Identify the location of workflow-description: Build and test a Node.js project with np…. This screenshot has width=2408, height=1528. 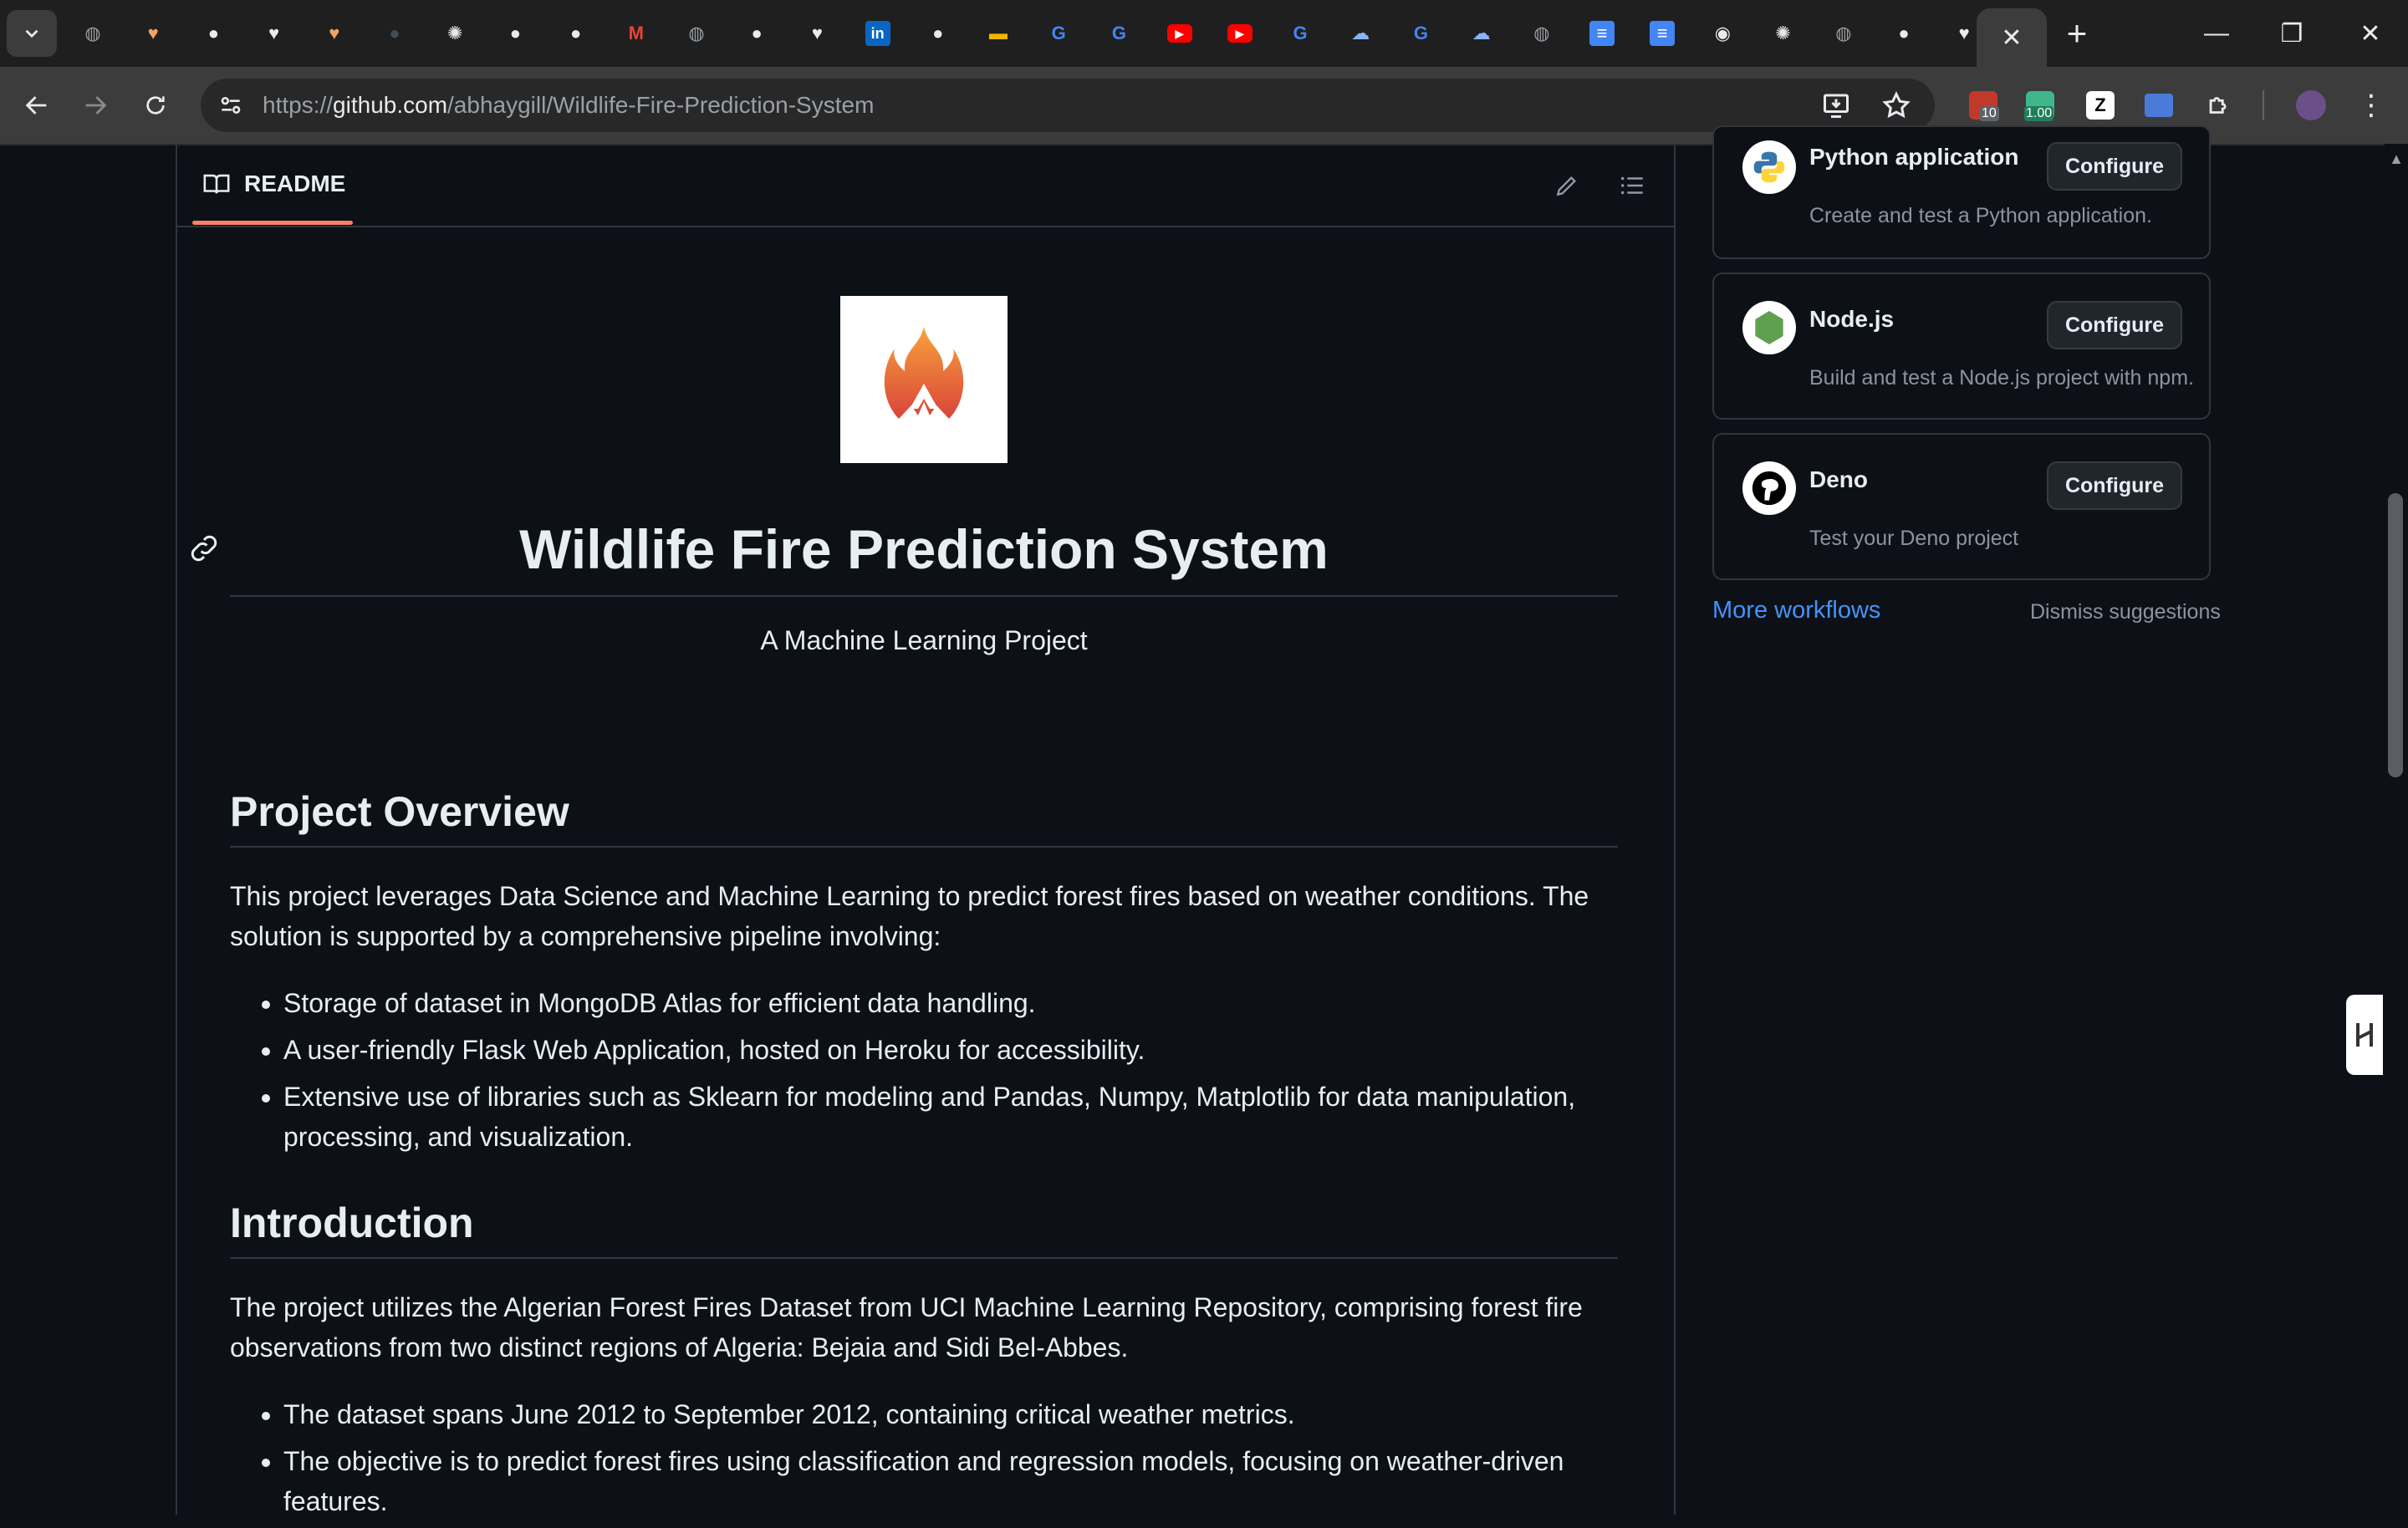
(2001, 378).